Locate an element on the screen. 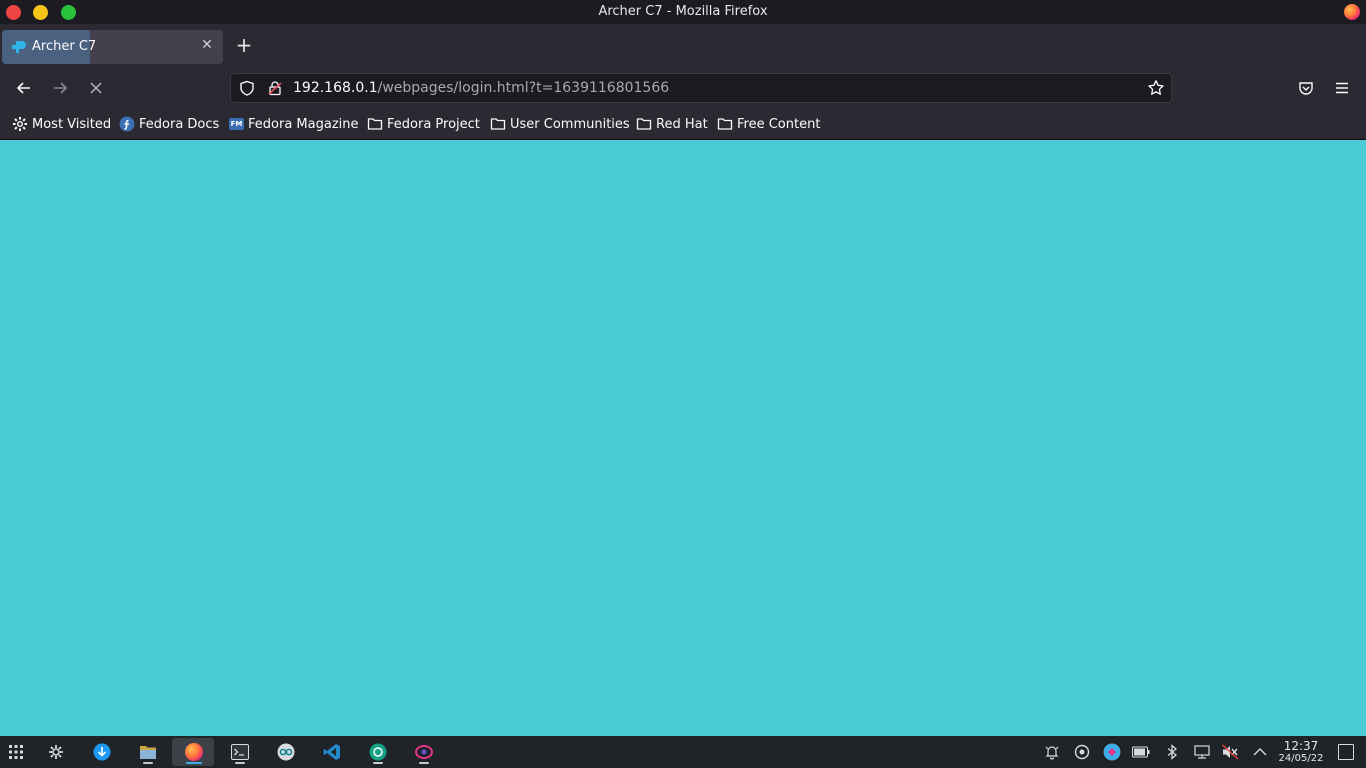  tray-expand-icon is located at coordinates (1260, 752).